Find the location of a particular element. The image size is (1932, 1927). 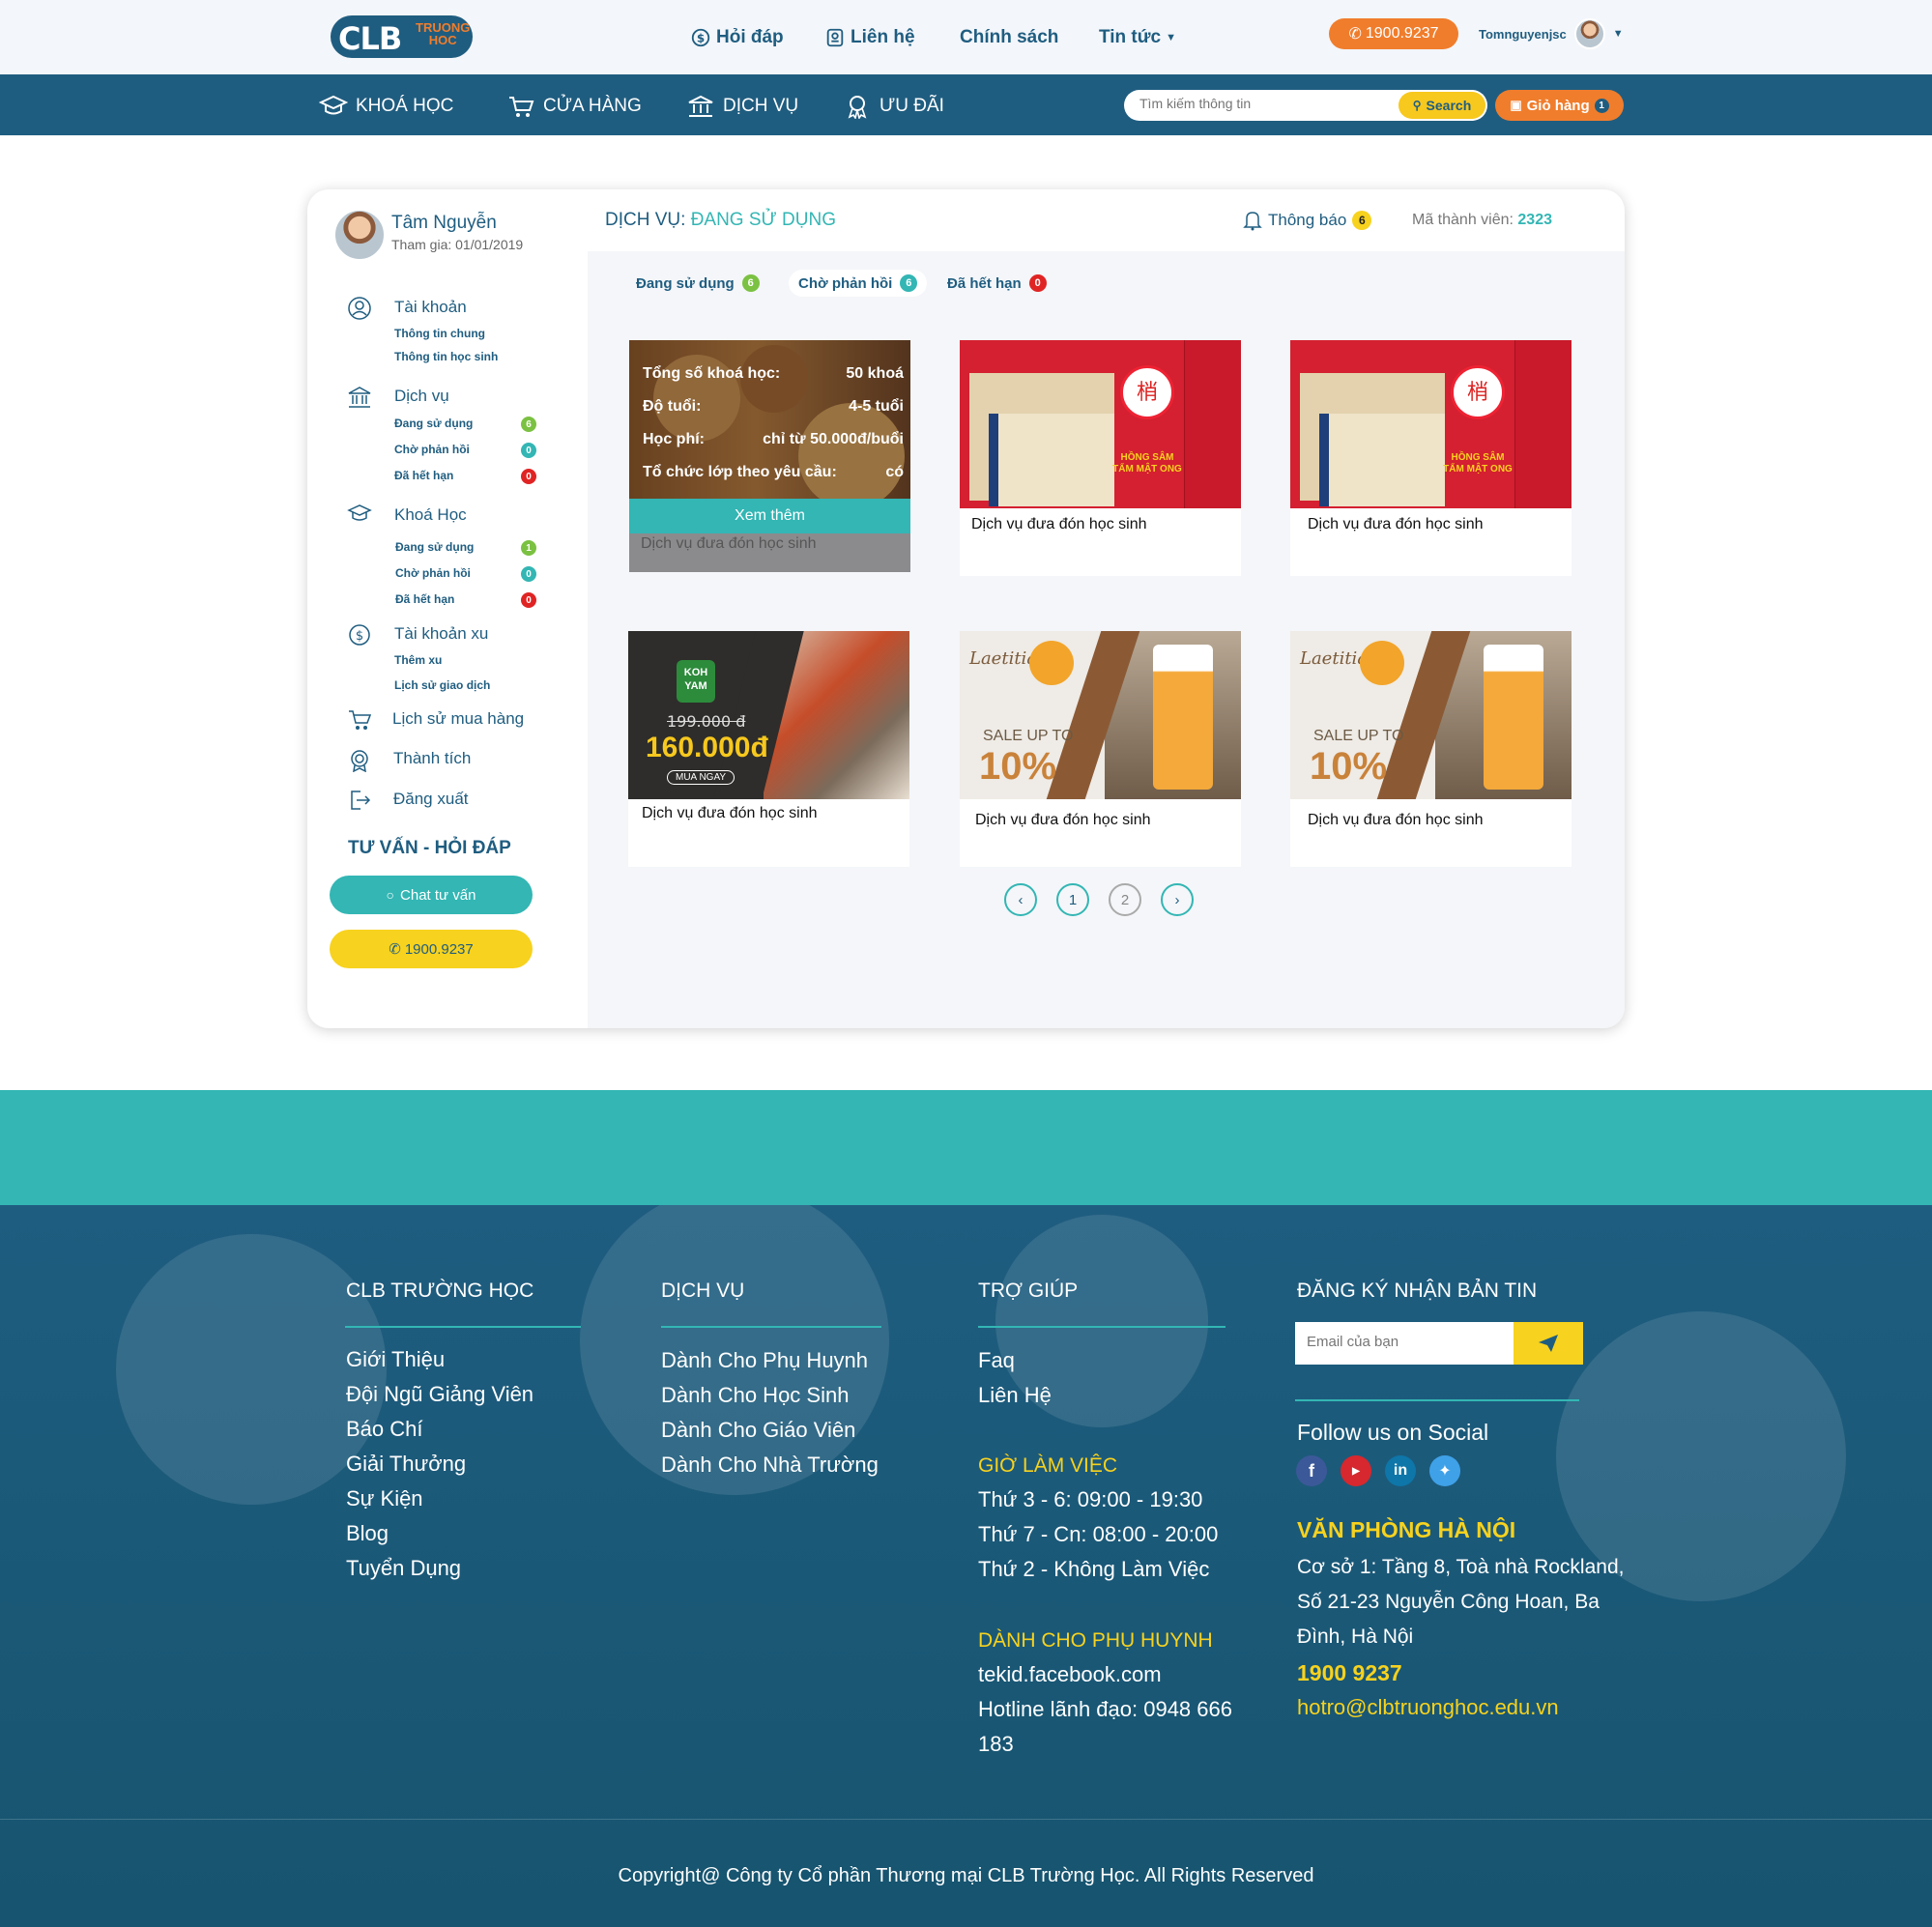

nav-offers: ƯU ĐÃI is located at coordinates (893, 106).